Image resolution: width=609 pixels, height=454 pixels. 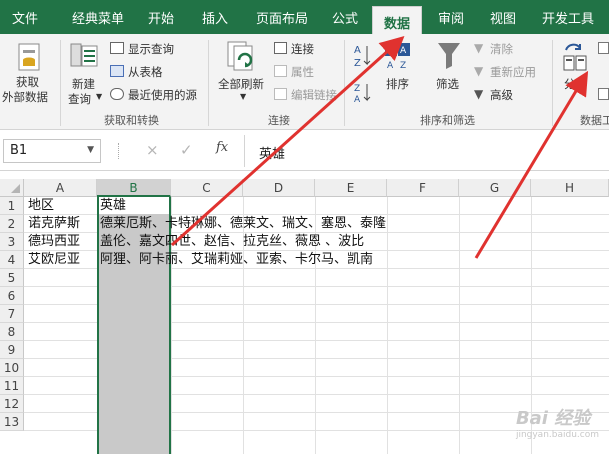 What do you see at coordinates (240, 56) in the screenshot?
I see `refresh-icon` at bounding box center [240, 56].